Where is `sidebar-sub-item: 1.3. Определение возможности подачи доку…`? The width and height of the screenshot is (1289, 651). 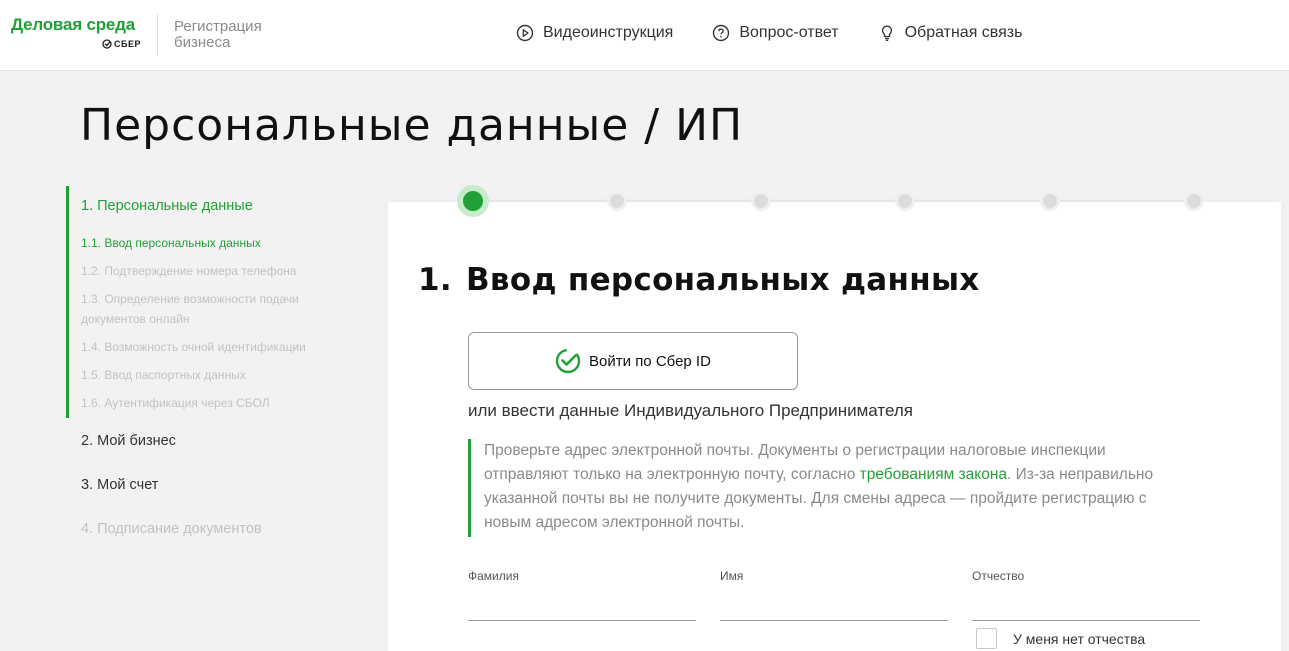 sidebar-sub-item: 1.3. Определение возможности подачи доку… is located at coordinates (190, 309).